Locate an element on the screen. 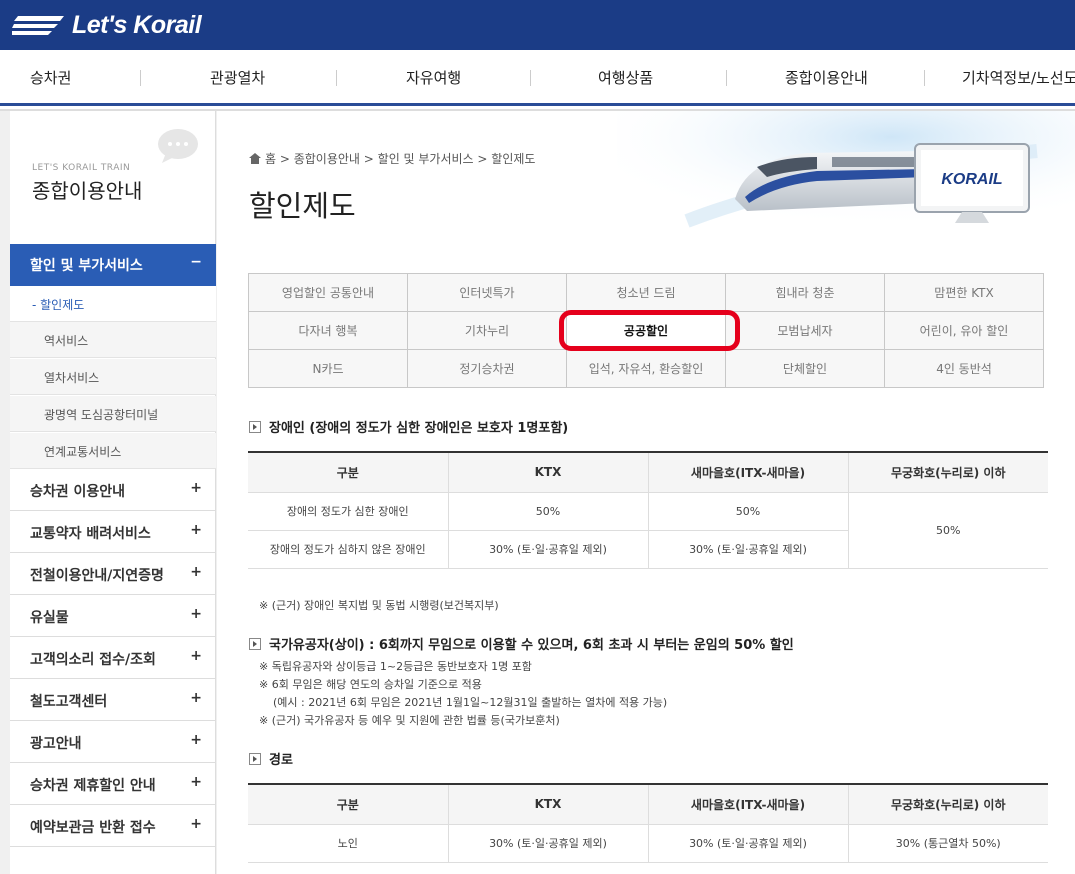 The width and height of the screenshot is (1075, 874). menu-partner-discount: 승차권 제휴할인 안내 + is located at coordinates (113, 784).